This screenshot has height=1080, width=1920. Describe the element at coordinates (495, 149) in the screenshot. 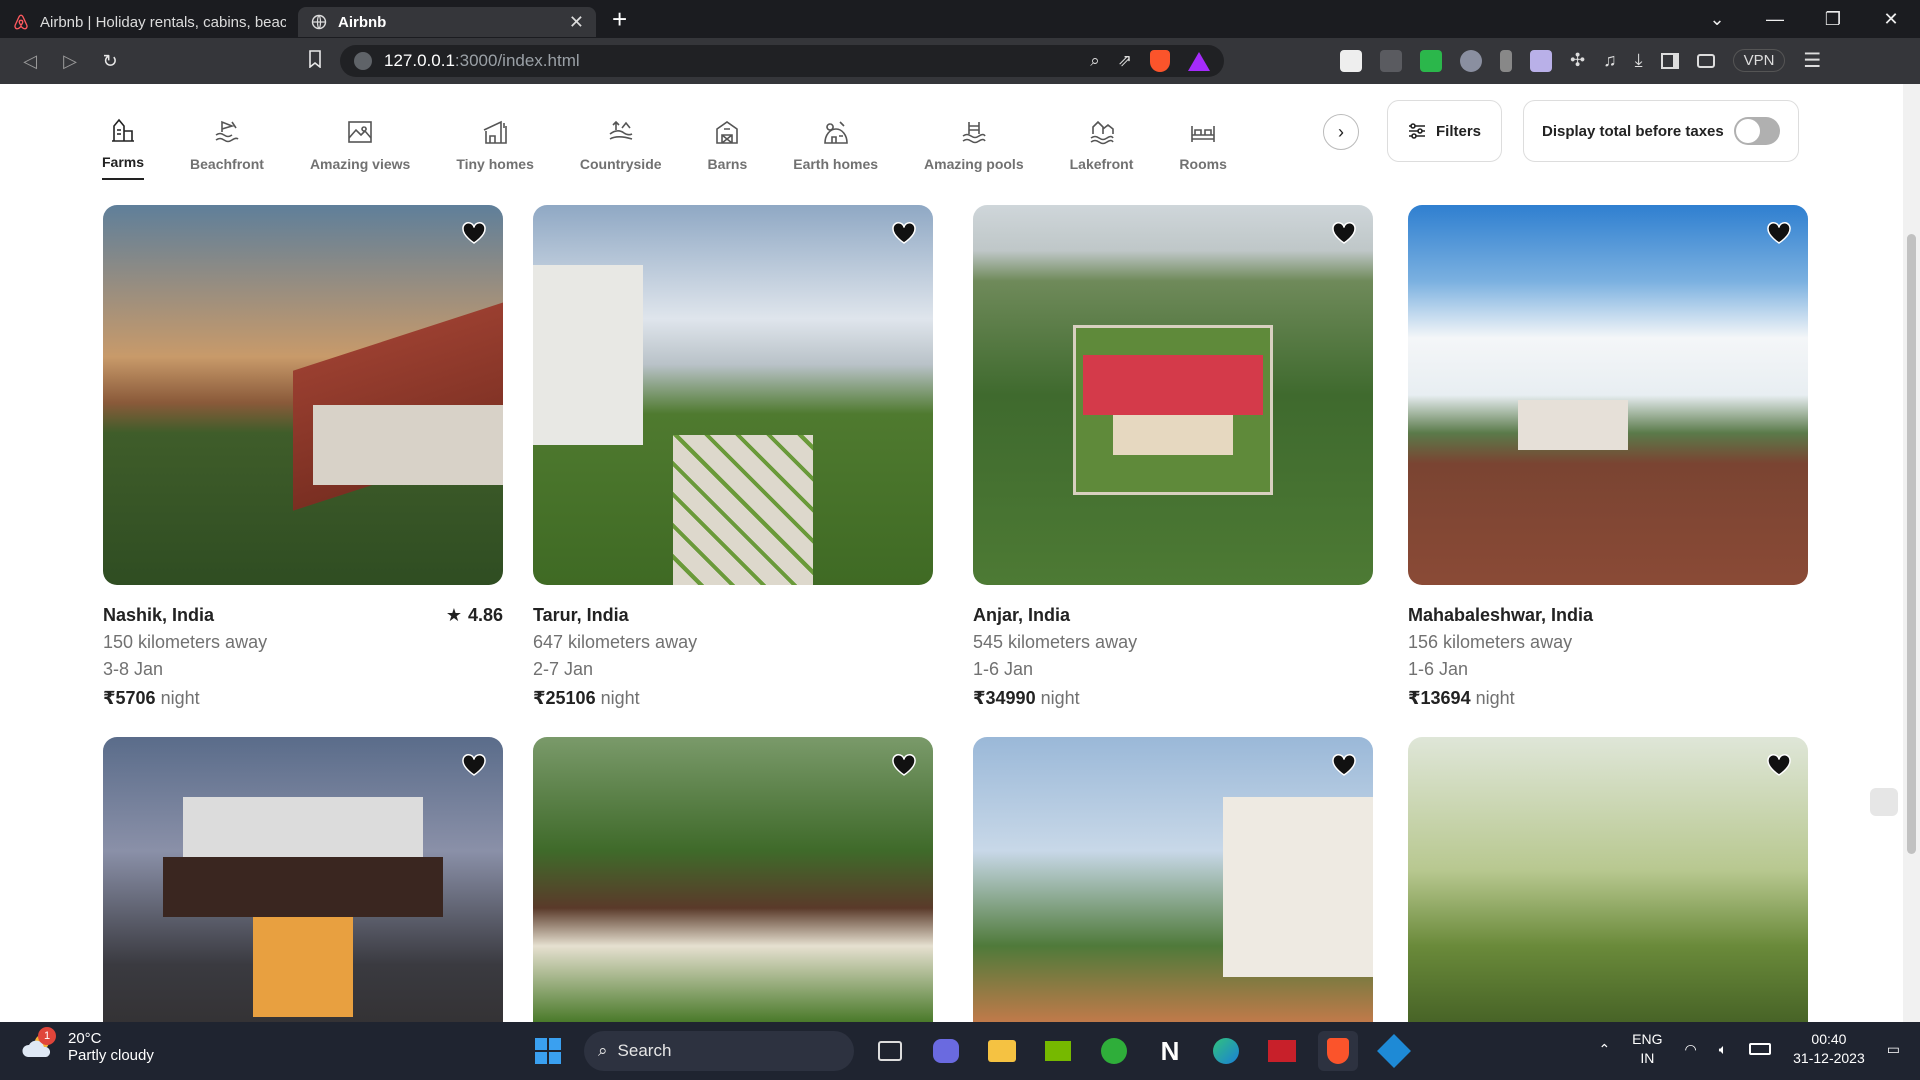

I see `category-tiny-homes: Tiny homes` at that location.